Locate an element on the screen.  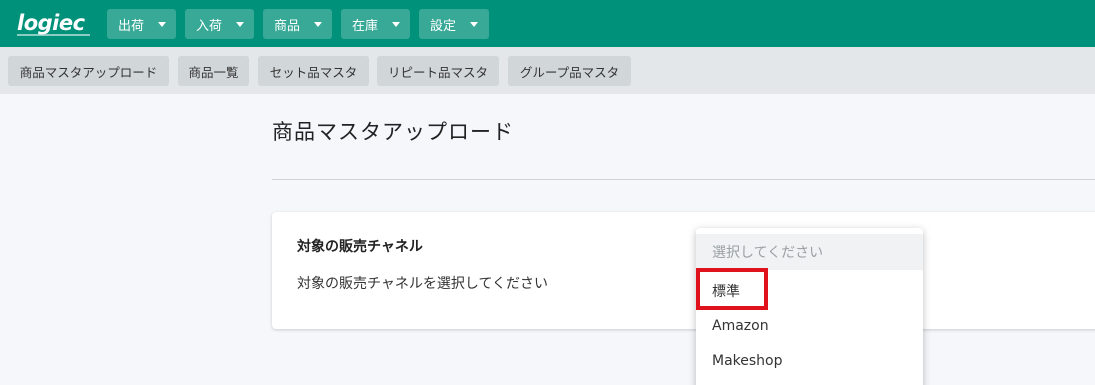
nav-shipping-menu: 出荷 is located at coordinates (141, 24).